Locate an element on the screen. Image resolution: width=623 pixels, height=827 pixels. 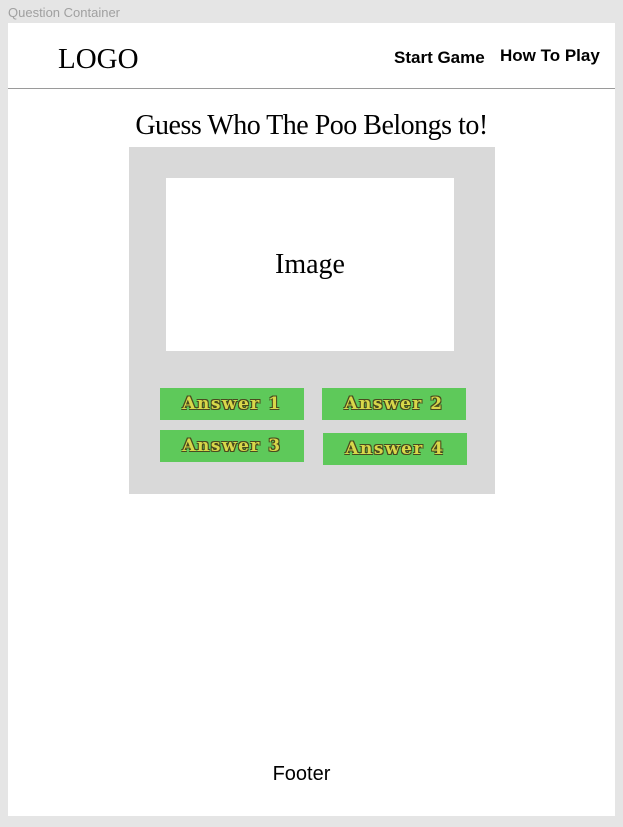
nav-how-to-play-link: How To Play is located at coordinates (550, 56).